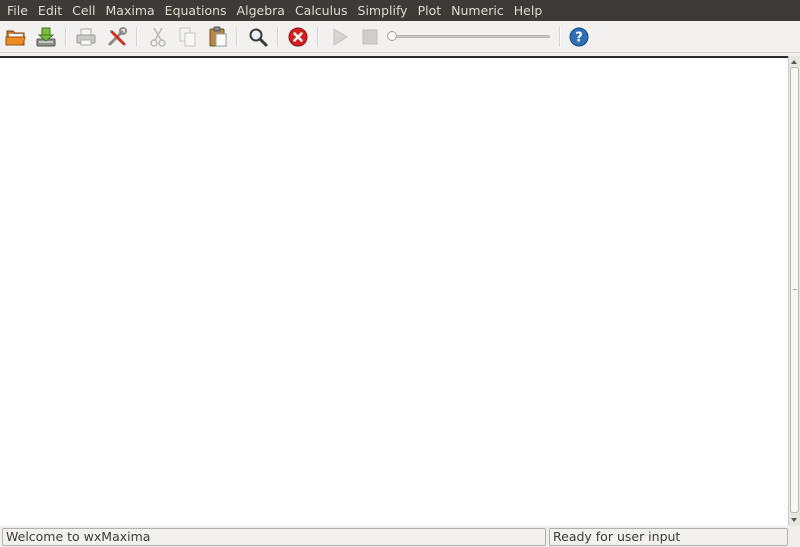 The width and height of the screenshot is (800, 547). I want to click on stop-animation-button, so click(370, 37).